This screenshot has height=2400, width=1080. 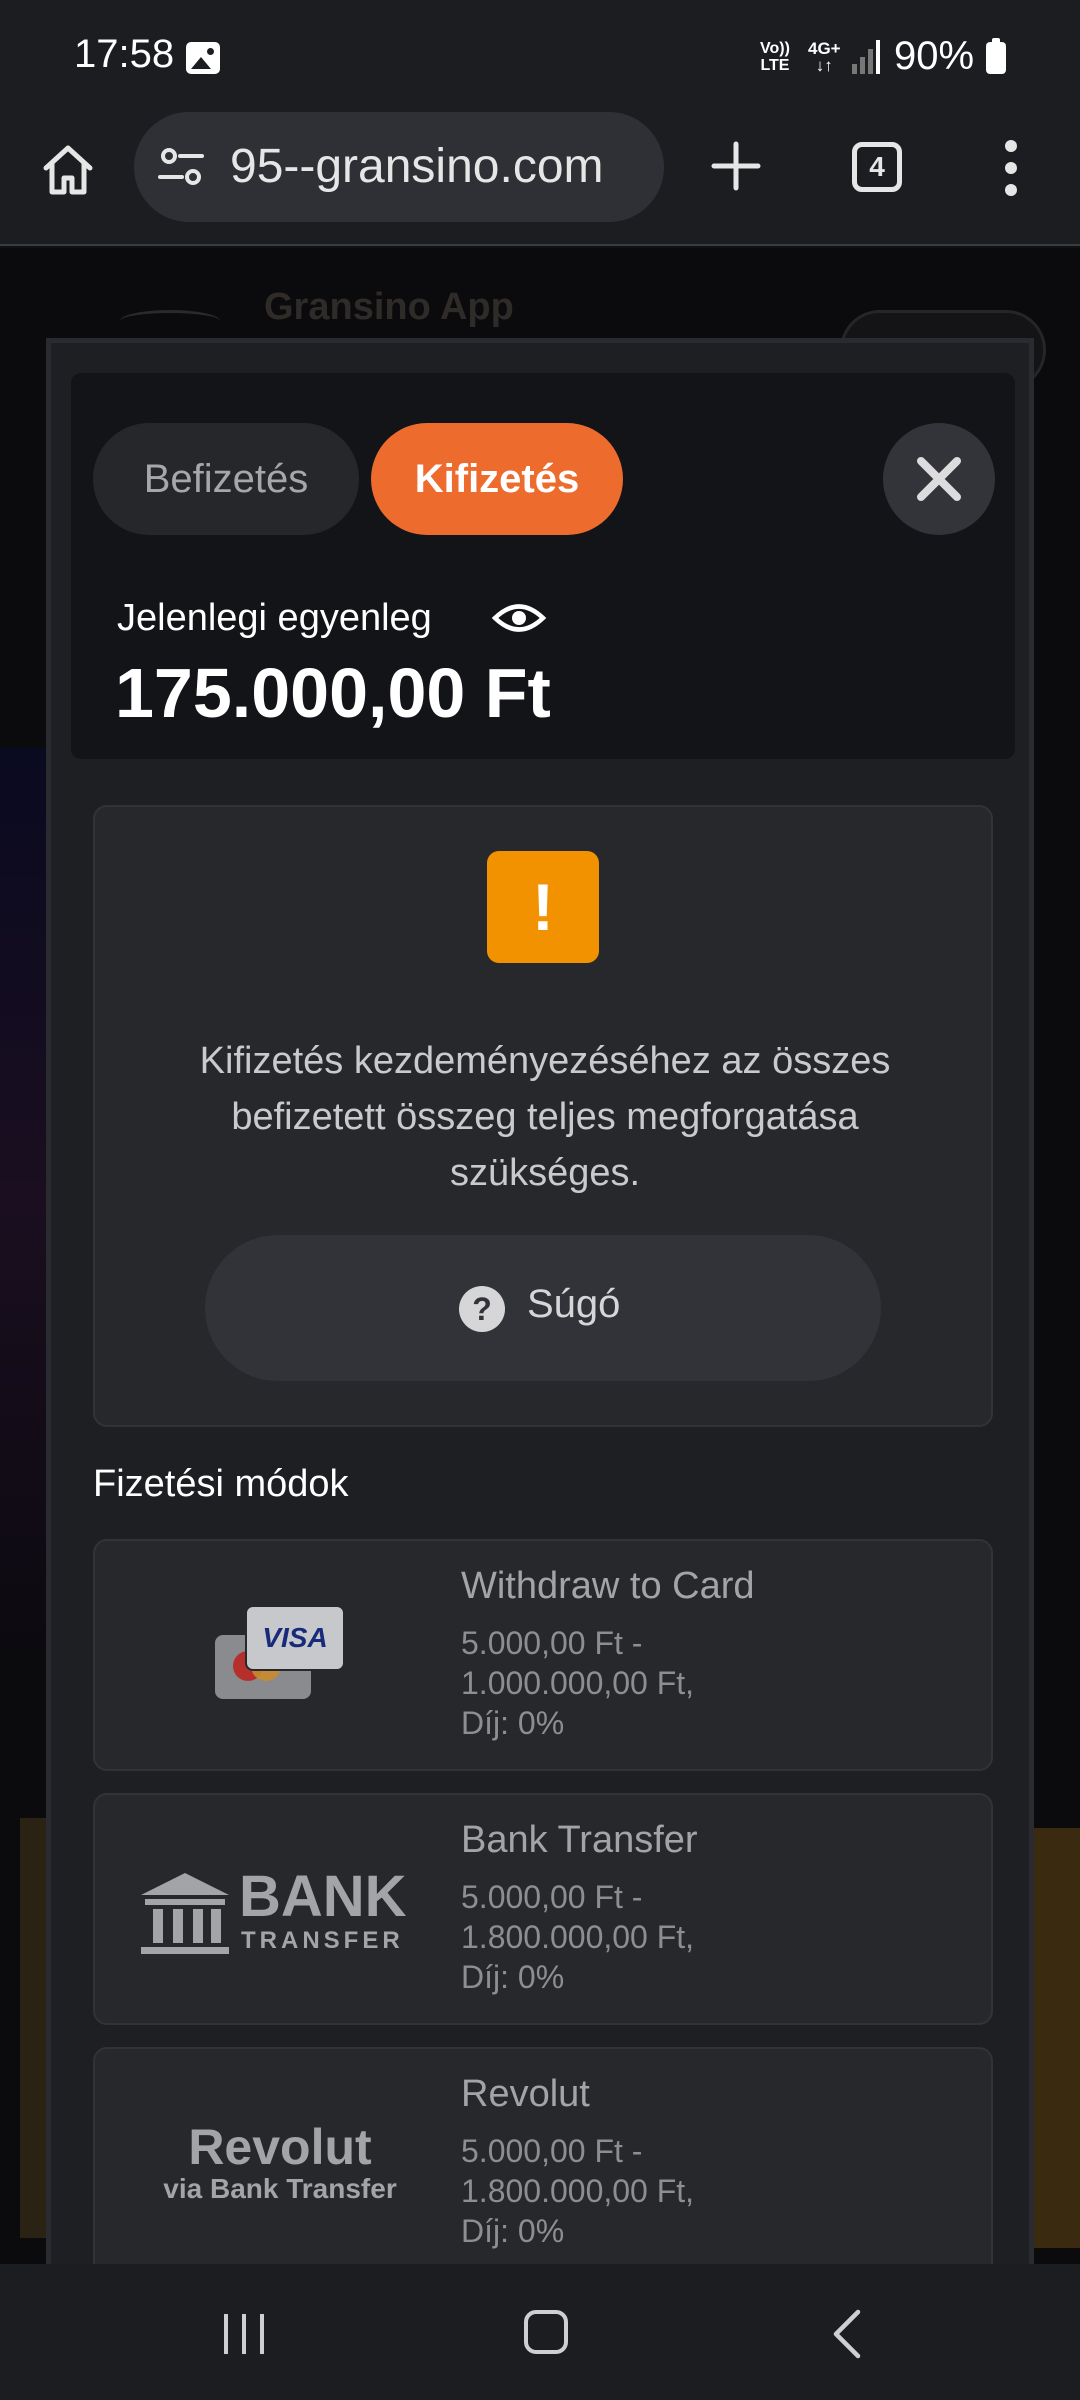 What do you see at coordinates (333, 693) in the screenshot?
I see `balance-value: 175.000,00 Ft` at bounding box center [333, 693].